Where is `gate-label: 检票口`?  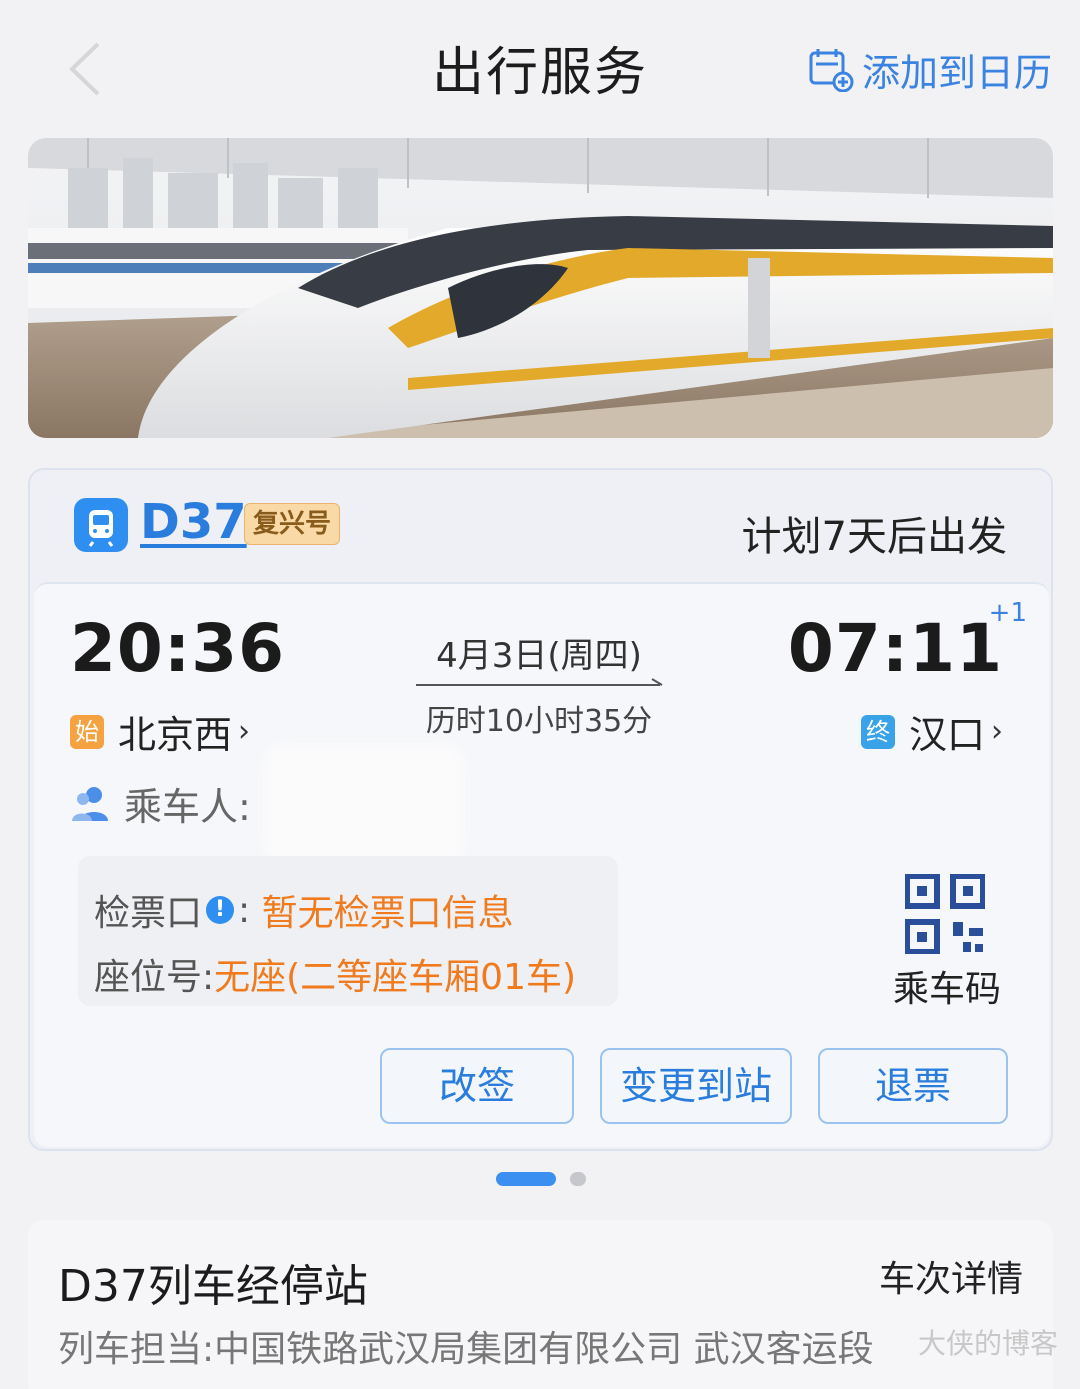
gate-label: 检票口 is located at coordinates (148, 913).